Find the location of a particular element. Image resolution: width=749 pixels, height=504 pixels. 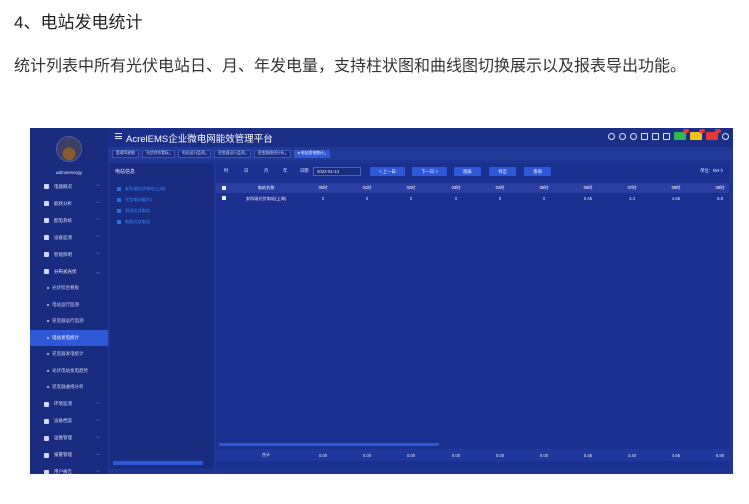

sidebar-item-label: 智能照明 is located at coordinates (63, 254).